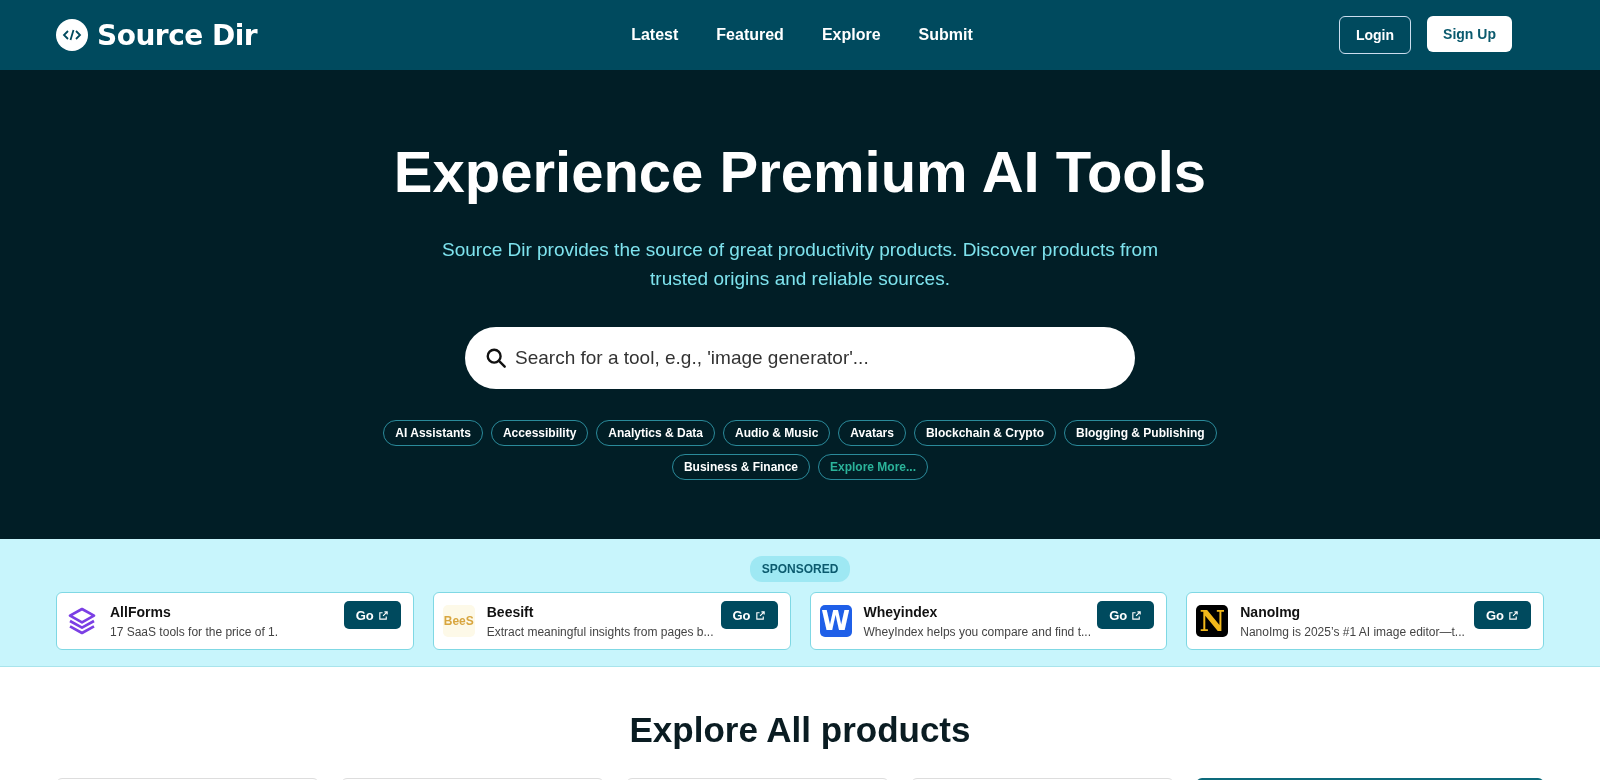  What do you see at coordinates (800, 730) in the screenshot?
I see `section-title: Explore All products` at bounding box center [800, 730].